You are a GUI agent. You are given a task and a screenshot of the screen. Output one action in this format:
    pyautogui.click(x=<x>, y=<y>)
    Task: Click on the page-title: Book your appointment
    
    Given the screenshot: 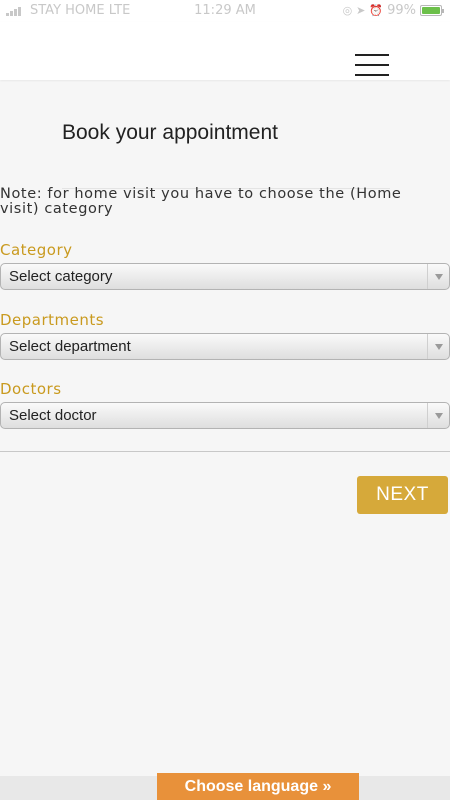 What is the action you would take?
    pyautogui.click(x=170, y=132)
    